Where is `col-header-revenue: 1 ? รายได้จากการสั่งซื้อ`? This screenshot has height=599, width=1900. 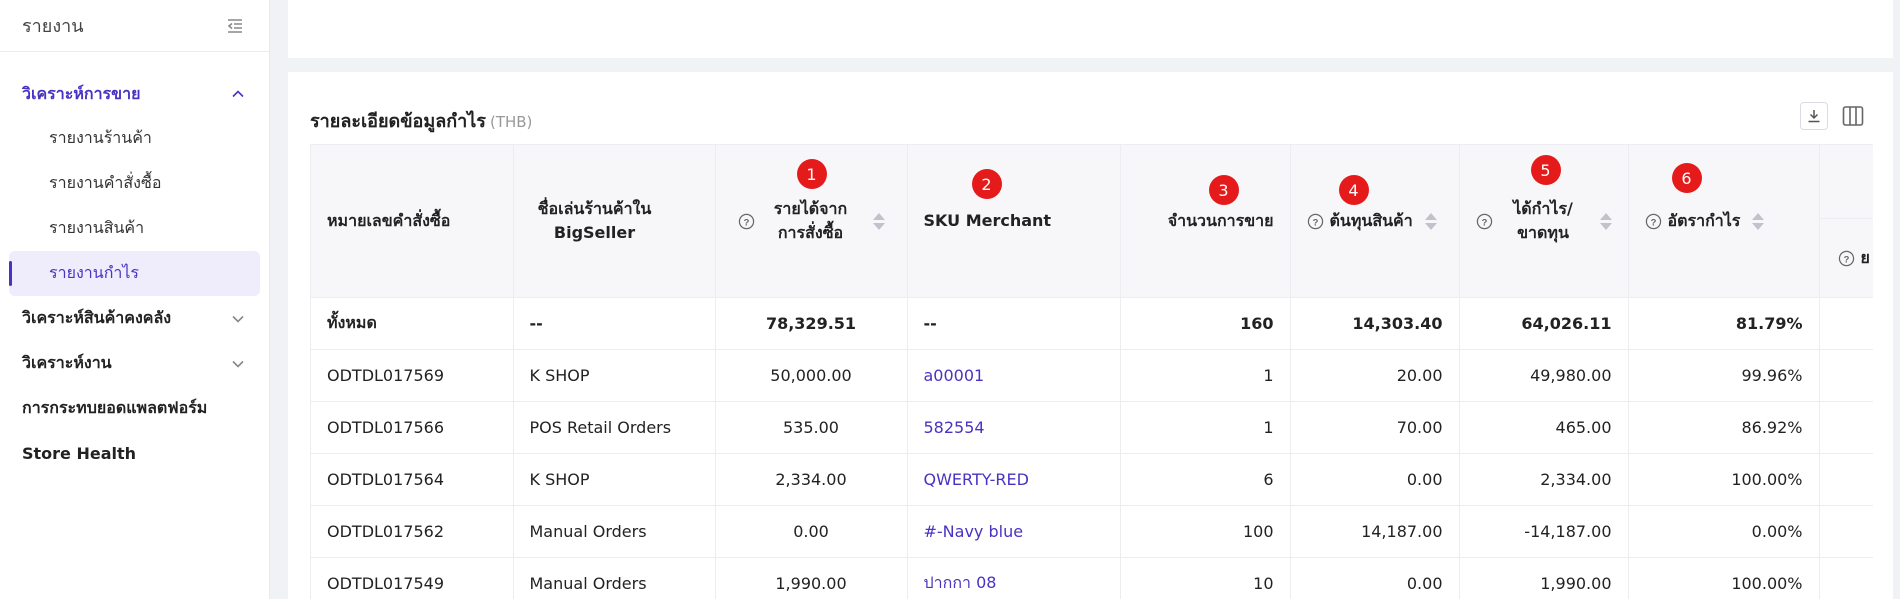 col-header-revenue: 1 ? รายได้จากการสั่งซื้อ is located at coordinates (811, 221).